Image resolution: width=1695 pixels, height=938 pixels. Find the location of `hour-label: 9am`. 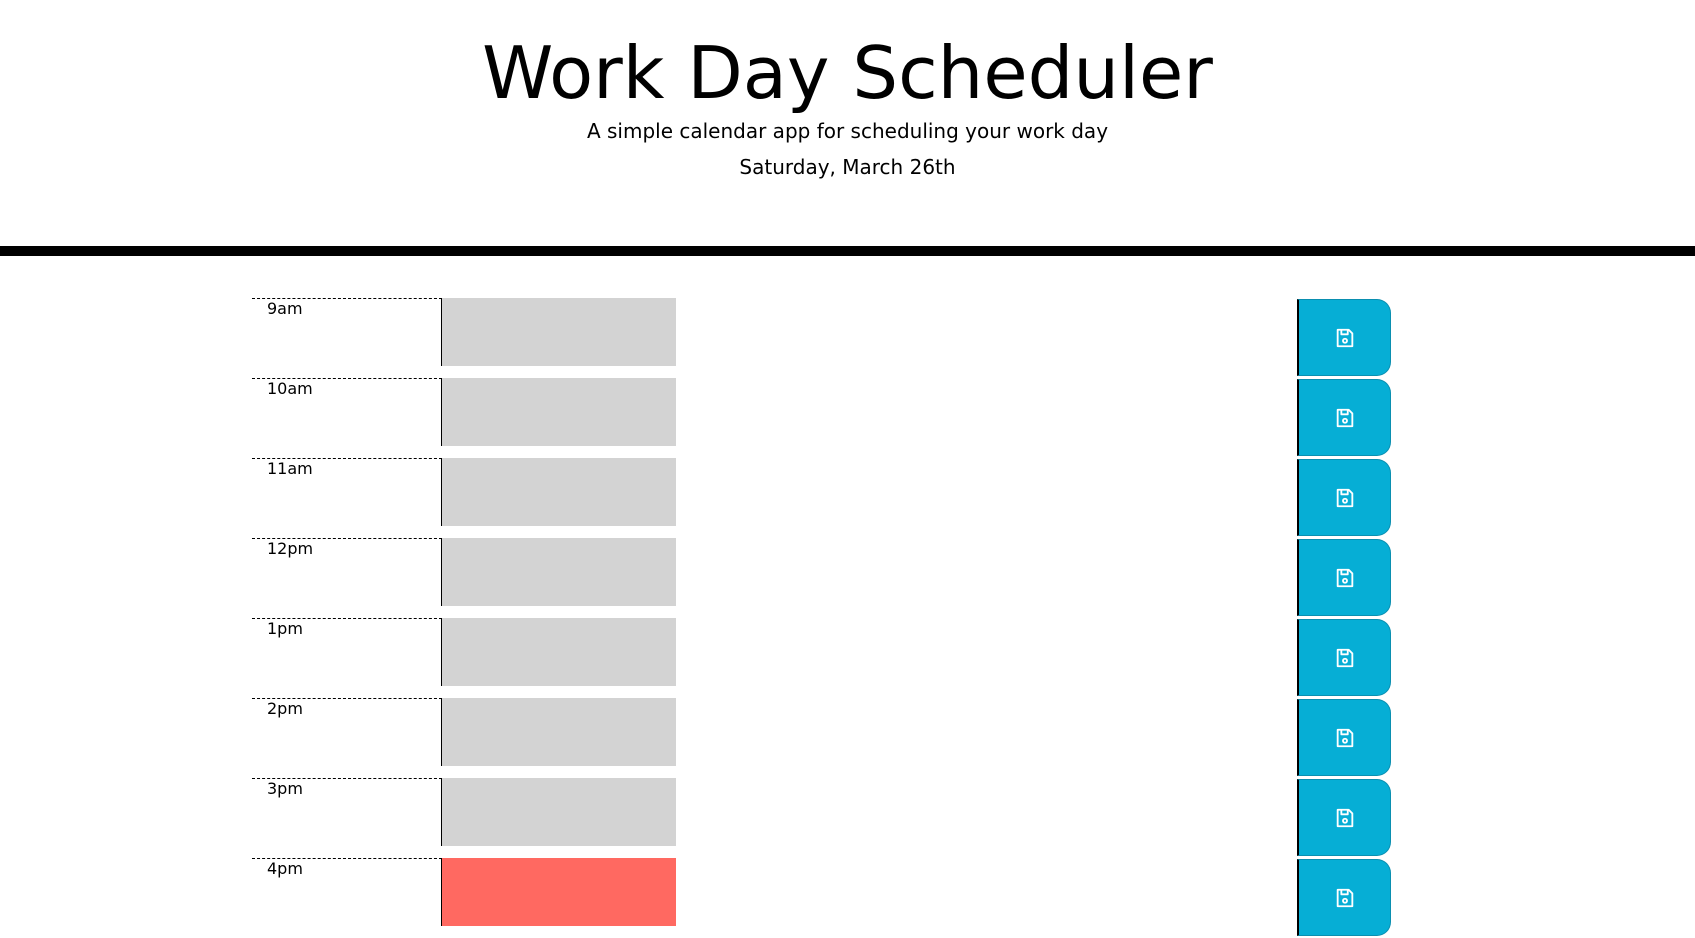

hour-label: 9am is located at coordinates (347, 332).